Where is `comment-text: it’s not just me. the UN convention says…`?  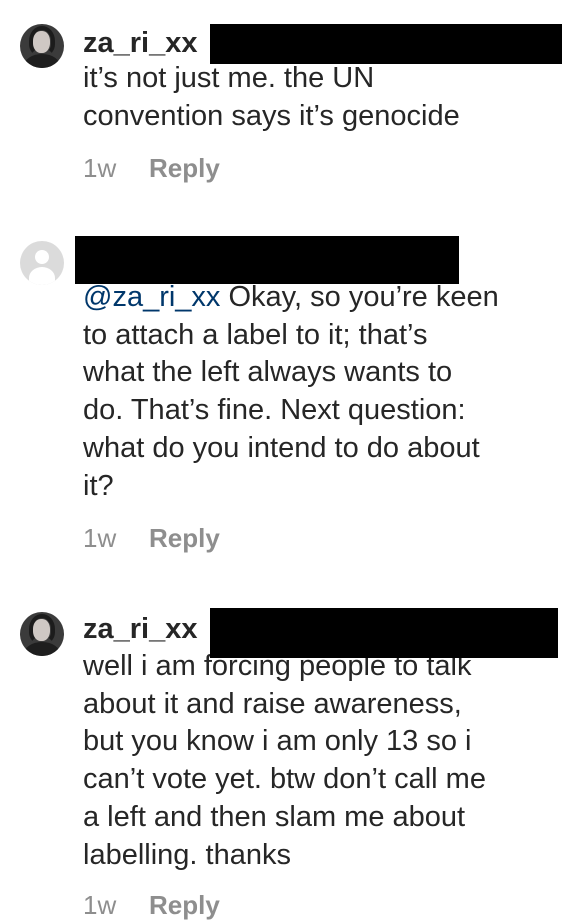 comment-text: it’s not just me. the UN convention says… is located at coordinates (271, 97).